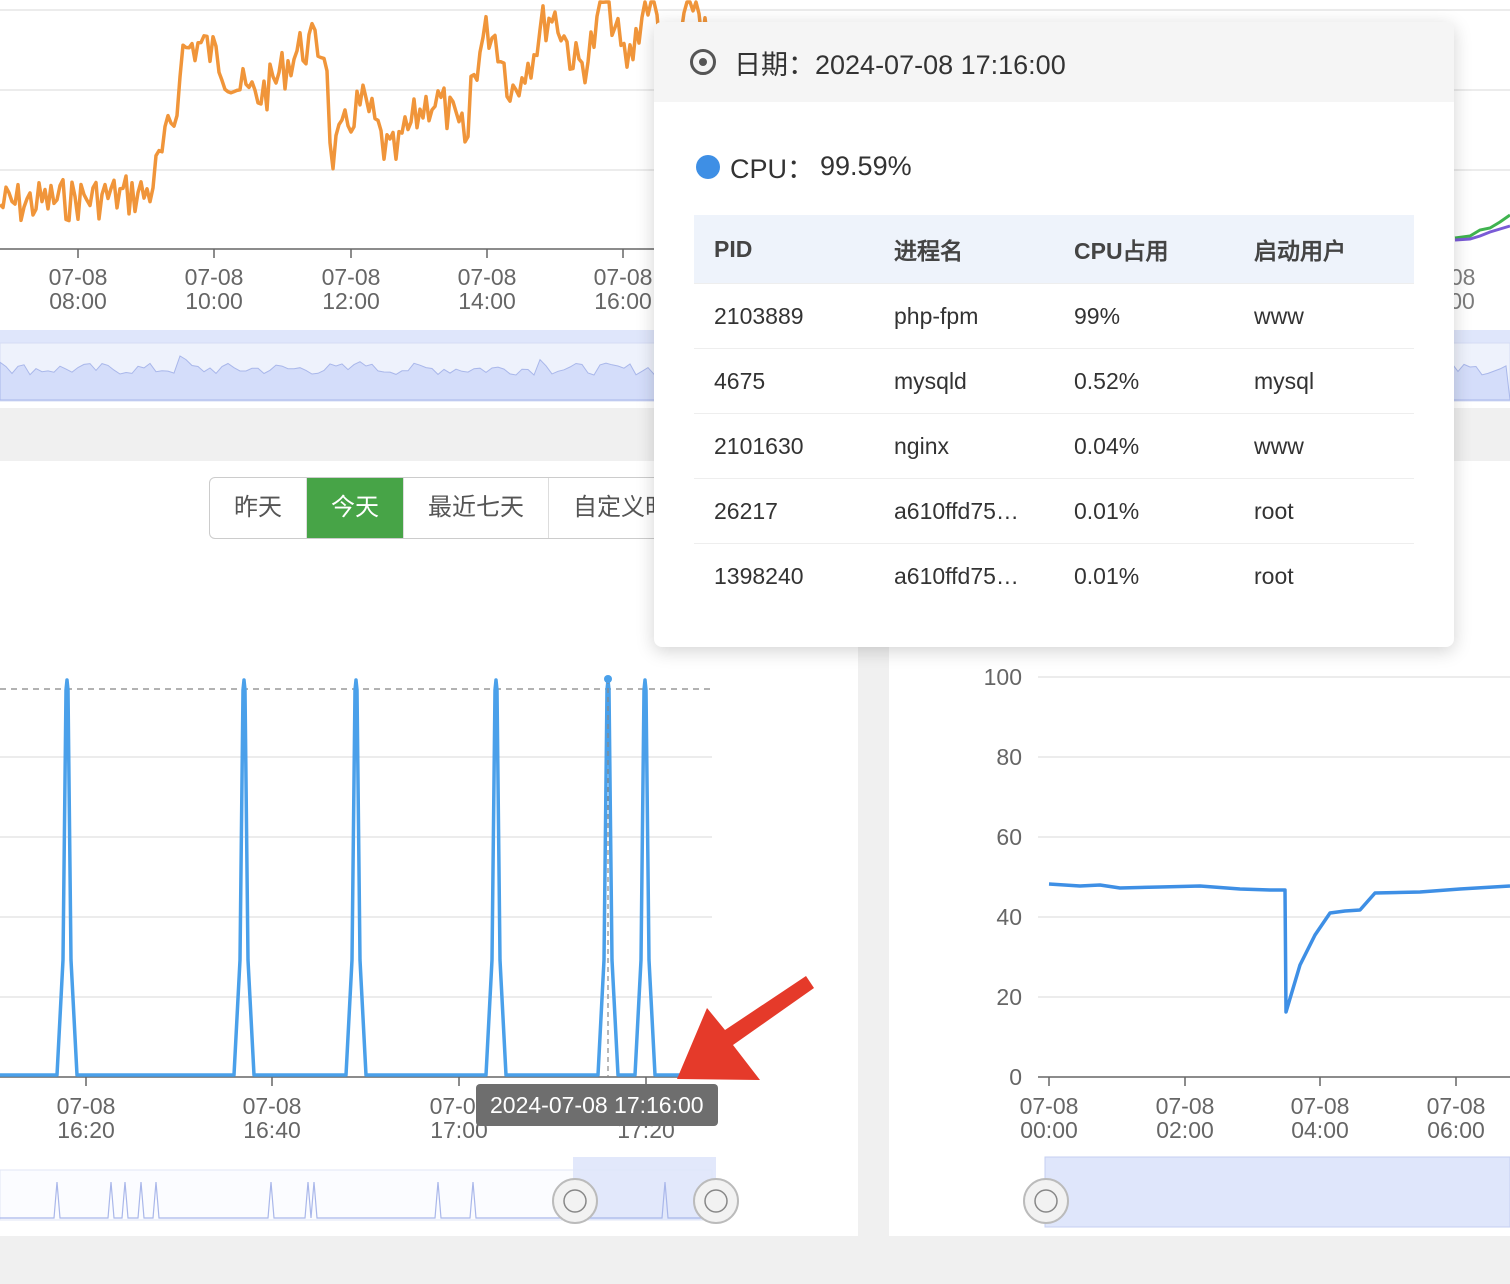 The height and width of the screenshot is (1284, 1510). Describe the element at coordinates (1185, 1130) in the screenshot. I see `right-x-tick-label: 02:00` at that location.